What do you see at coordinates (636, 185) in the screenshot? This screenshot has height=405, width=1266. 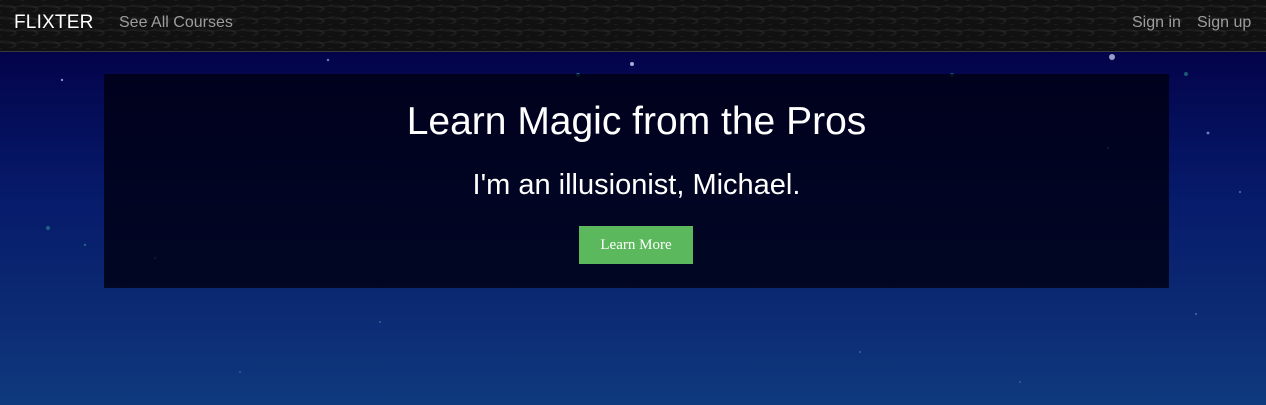 I see `hero-subheadline: I'm an illusionist, Michael.` at bounding box center [636, 185].